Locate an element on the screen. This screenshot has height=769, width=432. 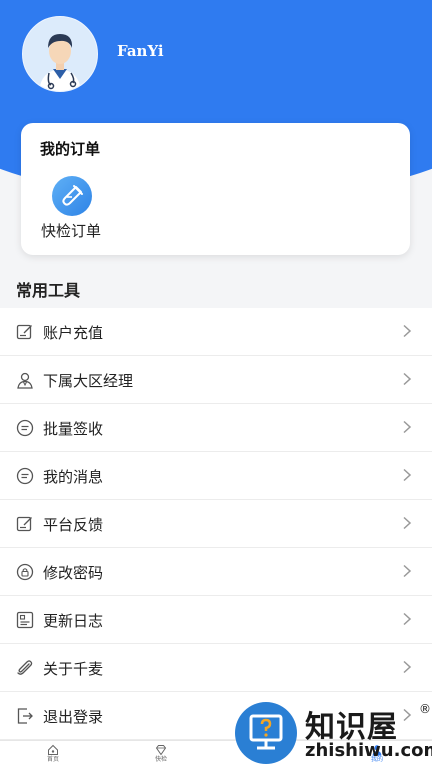
quick-check-orders-button: 快检订单 is located at coordinates (71, 230).